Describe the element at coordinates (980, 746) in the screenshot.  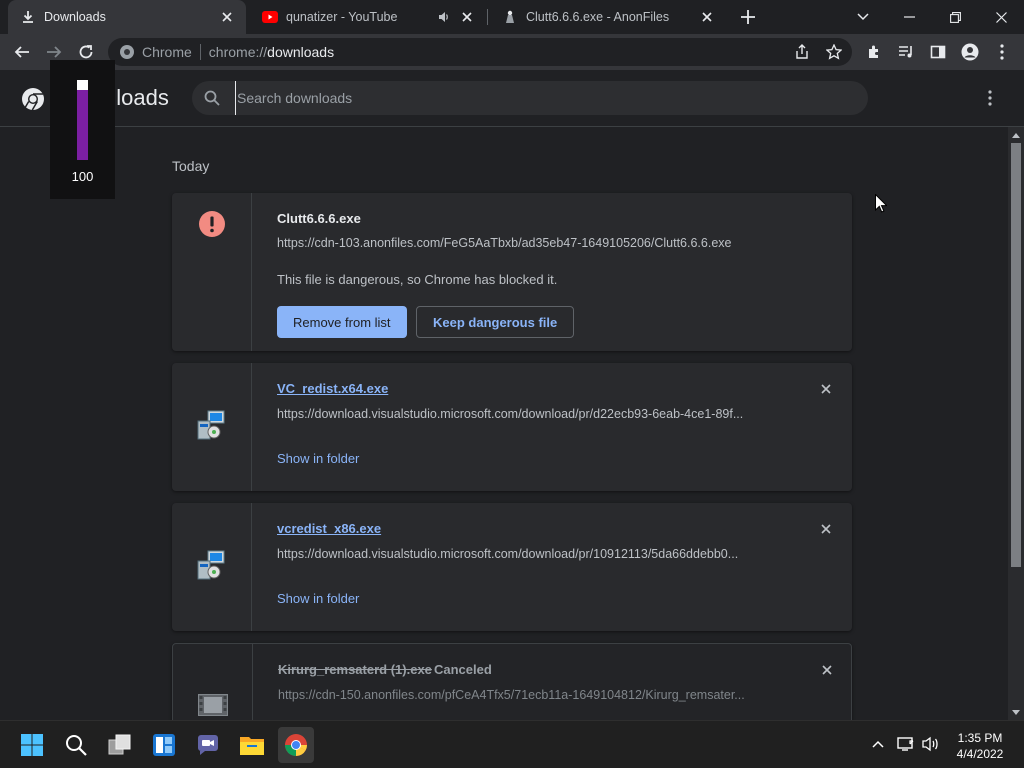
I see `system-clock: 1:35 PM 4/4/2022` at that location.